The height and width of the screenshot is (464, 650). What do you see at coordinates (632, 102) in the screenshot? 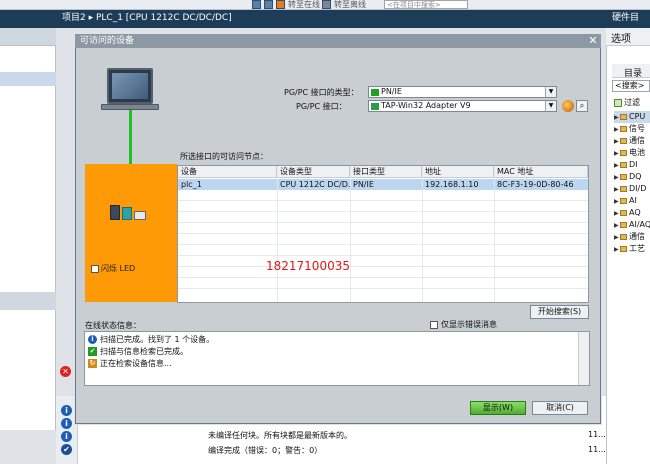
I see `filter-label: 过滤` at bounding box center [632, 102].